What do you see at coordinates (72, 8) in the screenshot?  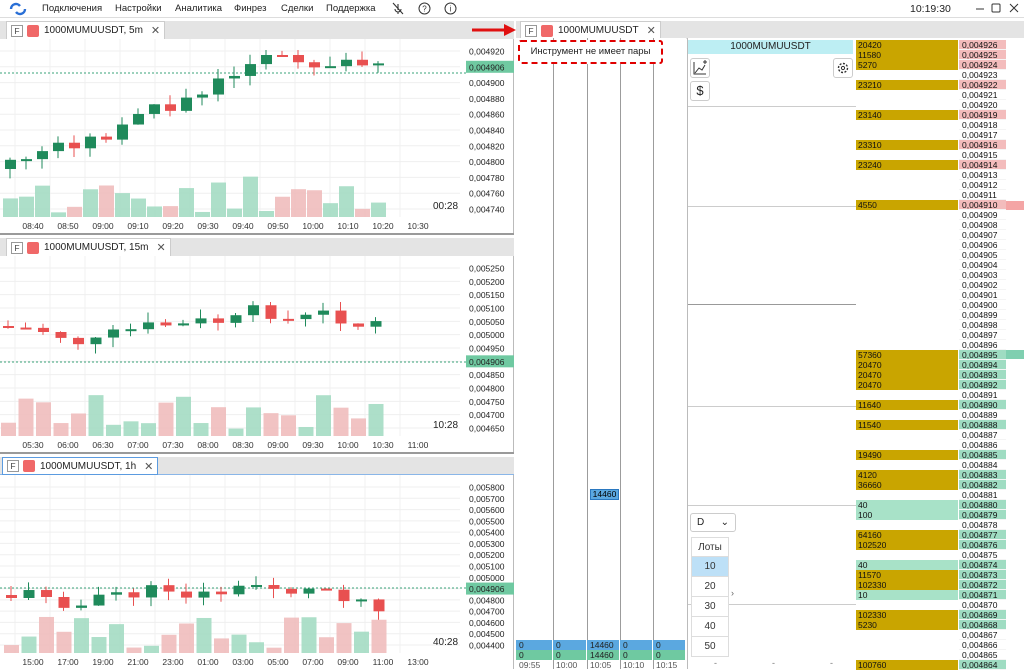 I see `menu-connections: Подключения` at bounding box center [72, 8].